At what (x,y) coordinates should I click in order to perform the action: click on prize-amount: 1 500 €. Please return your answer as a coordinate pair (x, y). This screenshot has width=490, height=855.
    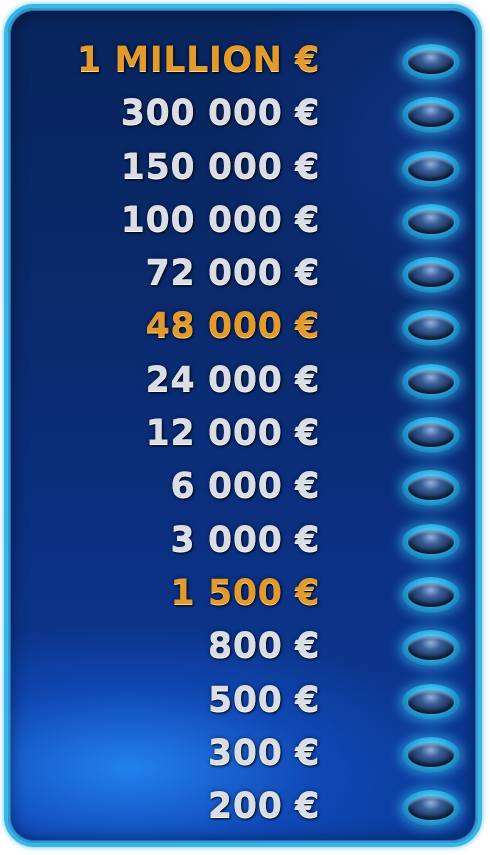
    Looking at the image, I should click on (245, 592).